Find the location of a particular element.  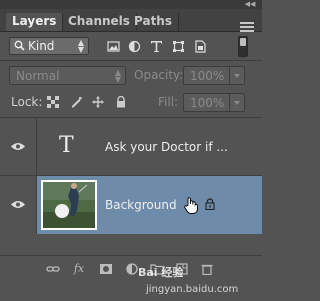

layer-filter-row: Kind ▲ ▼ is located at coordinates (131, 45).